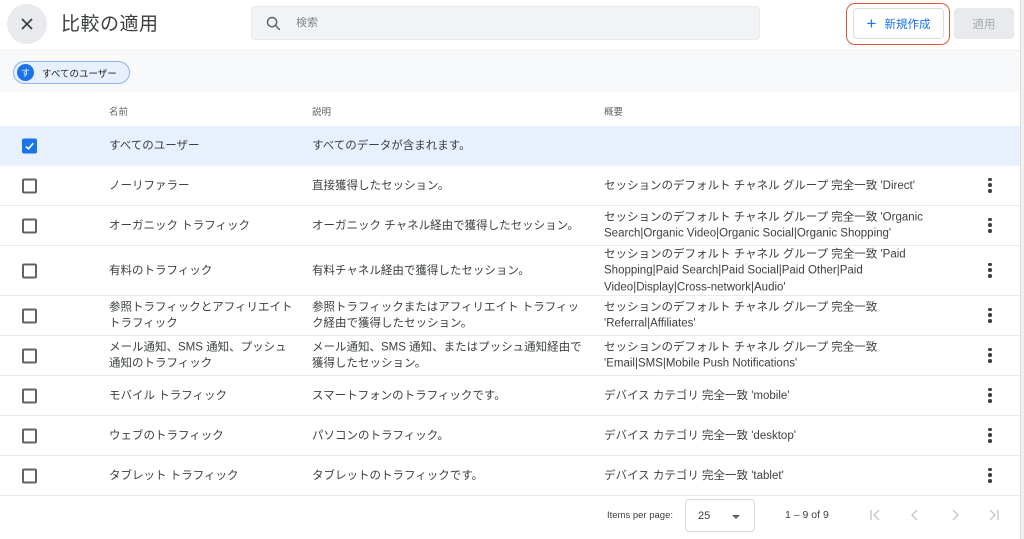 This screenshot has width=1024, height=539. What do you see at coordinates (198, 355) in the screenshot?
I see `row-name: メール通知、SMS 通知、プッシュ通知のトラフィック` at bounding box center [198, 355].